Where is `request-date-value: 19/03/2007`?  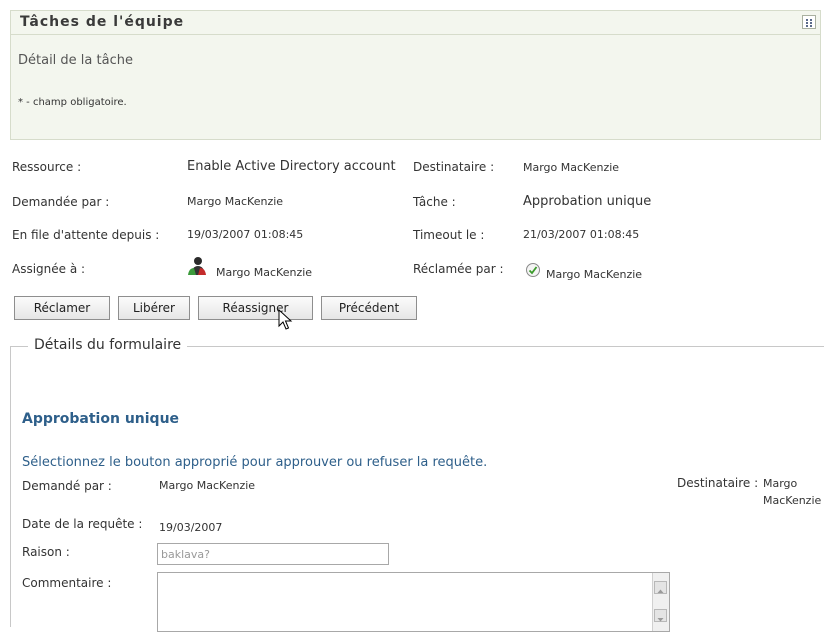 request-date-value: 19/03/2007 is located at coordinates (191, 527).